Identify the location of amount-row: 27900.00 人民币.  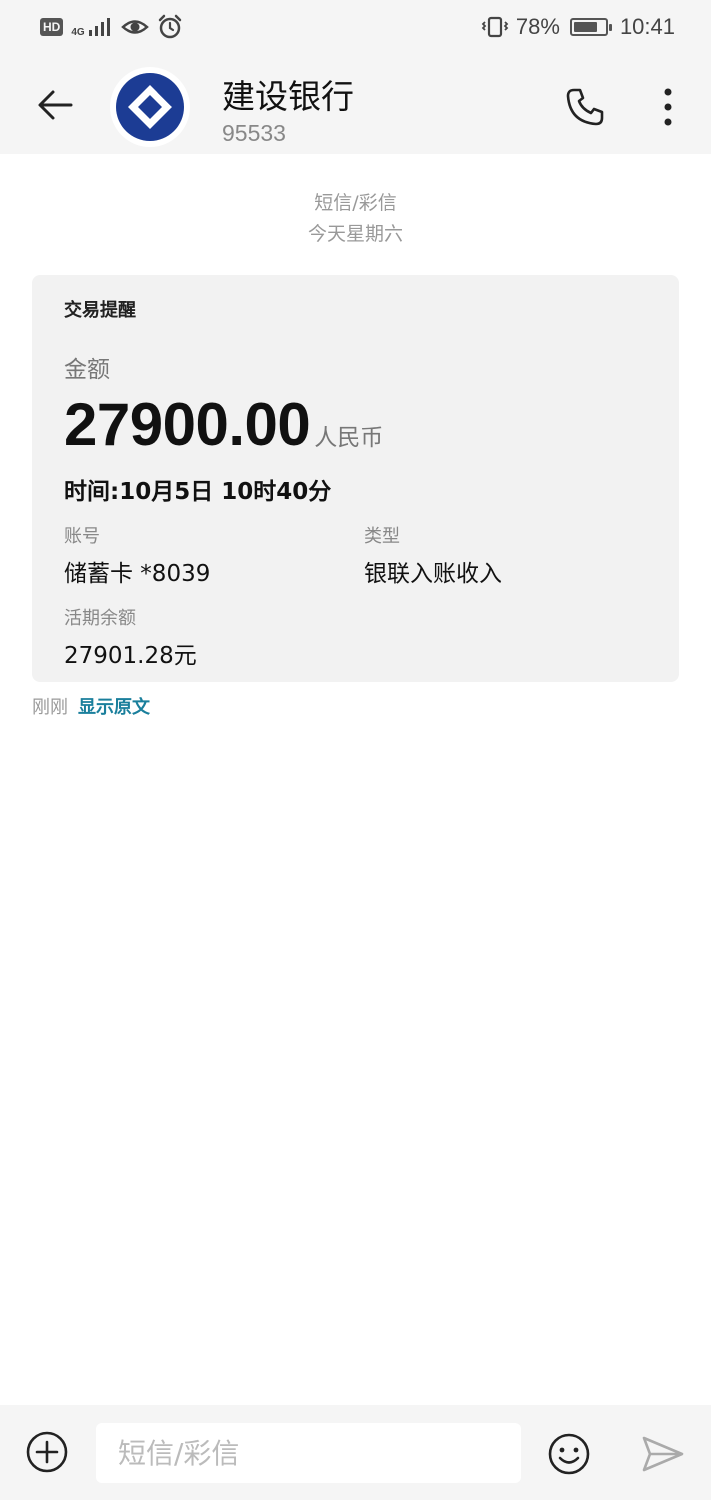
(223, 424).